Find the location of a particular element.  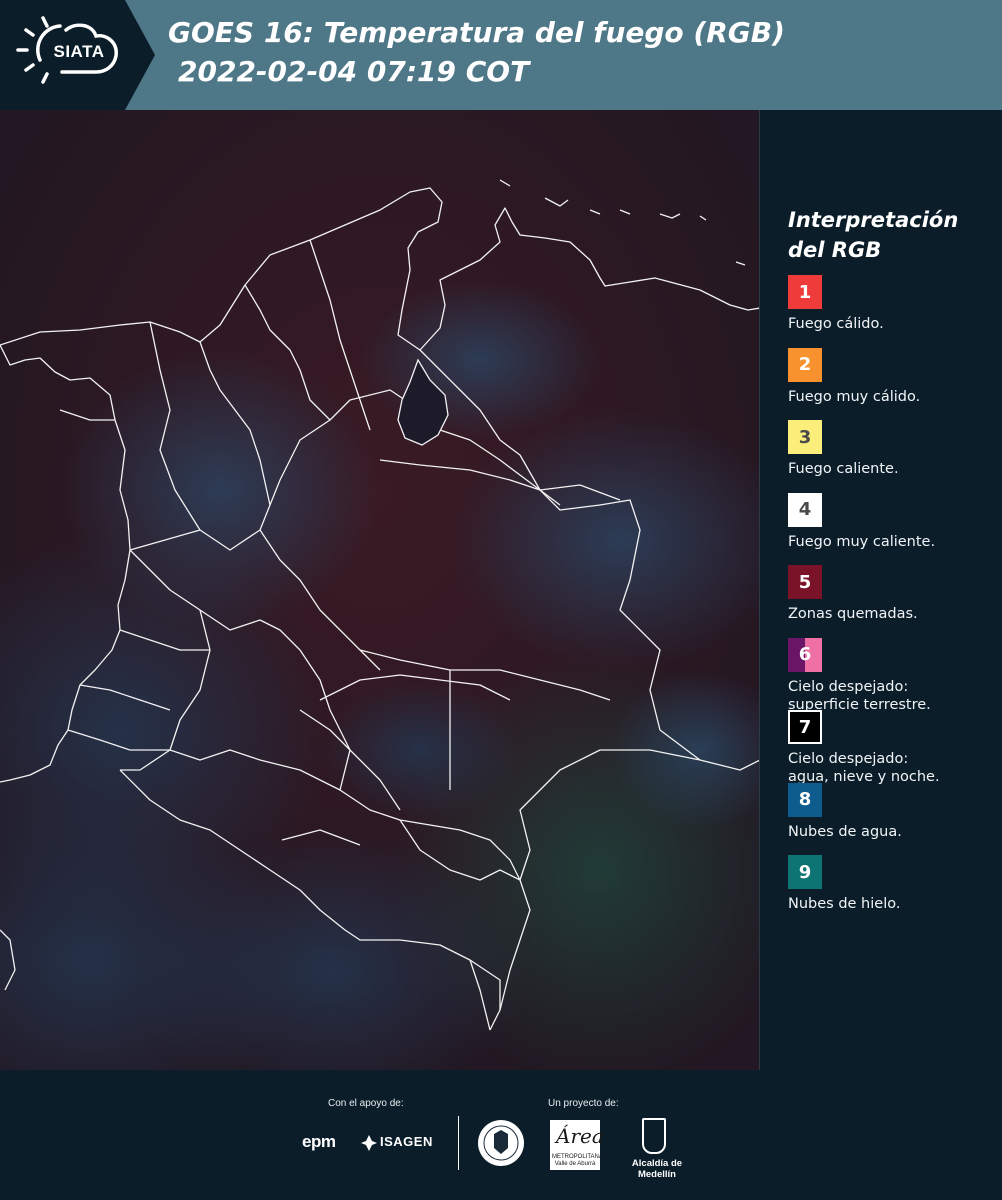

legend-item: 4 Fuego muy caliente. is located at coordinates (893, 529).